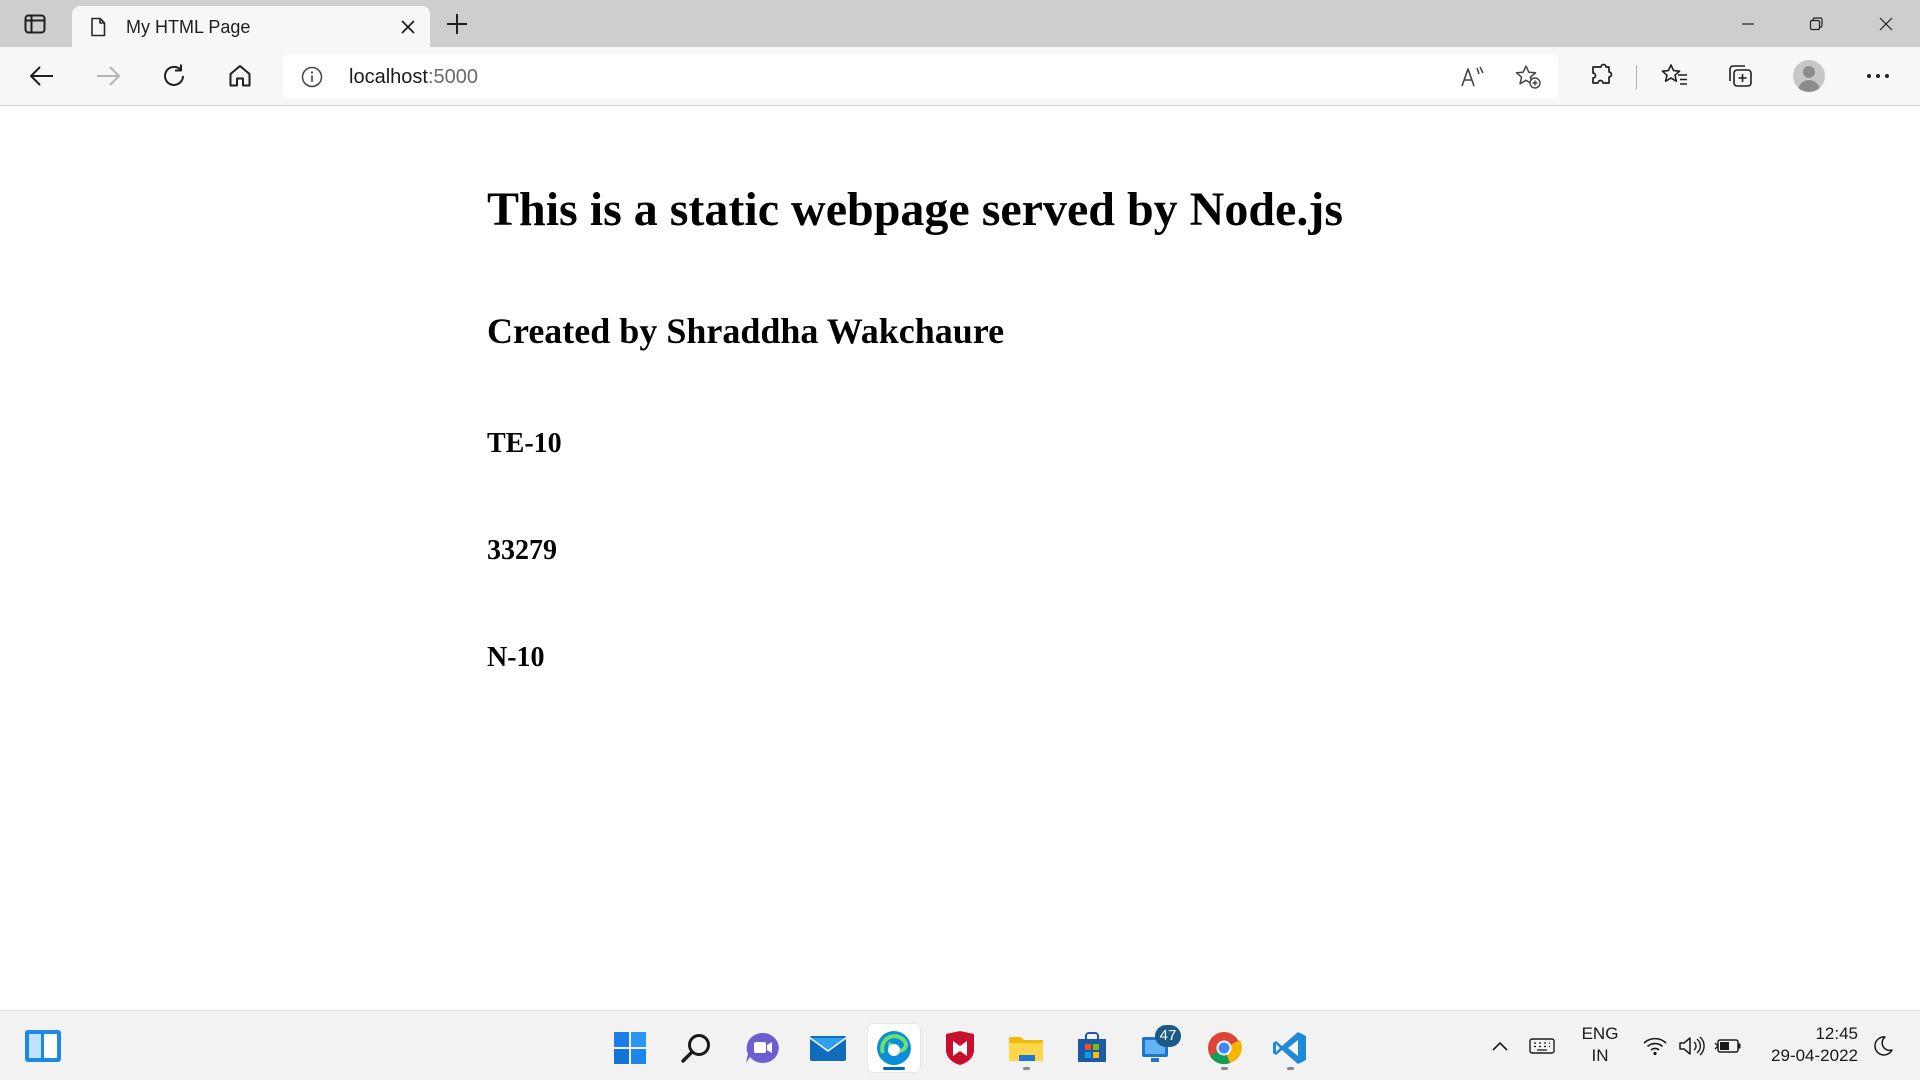  What do you see at coordinates (35, 24) in the screenshot?
I see `tab-actions-icon` at bounding box center [35, 24].